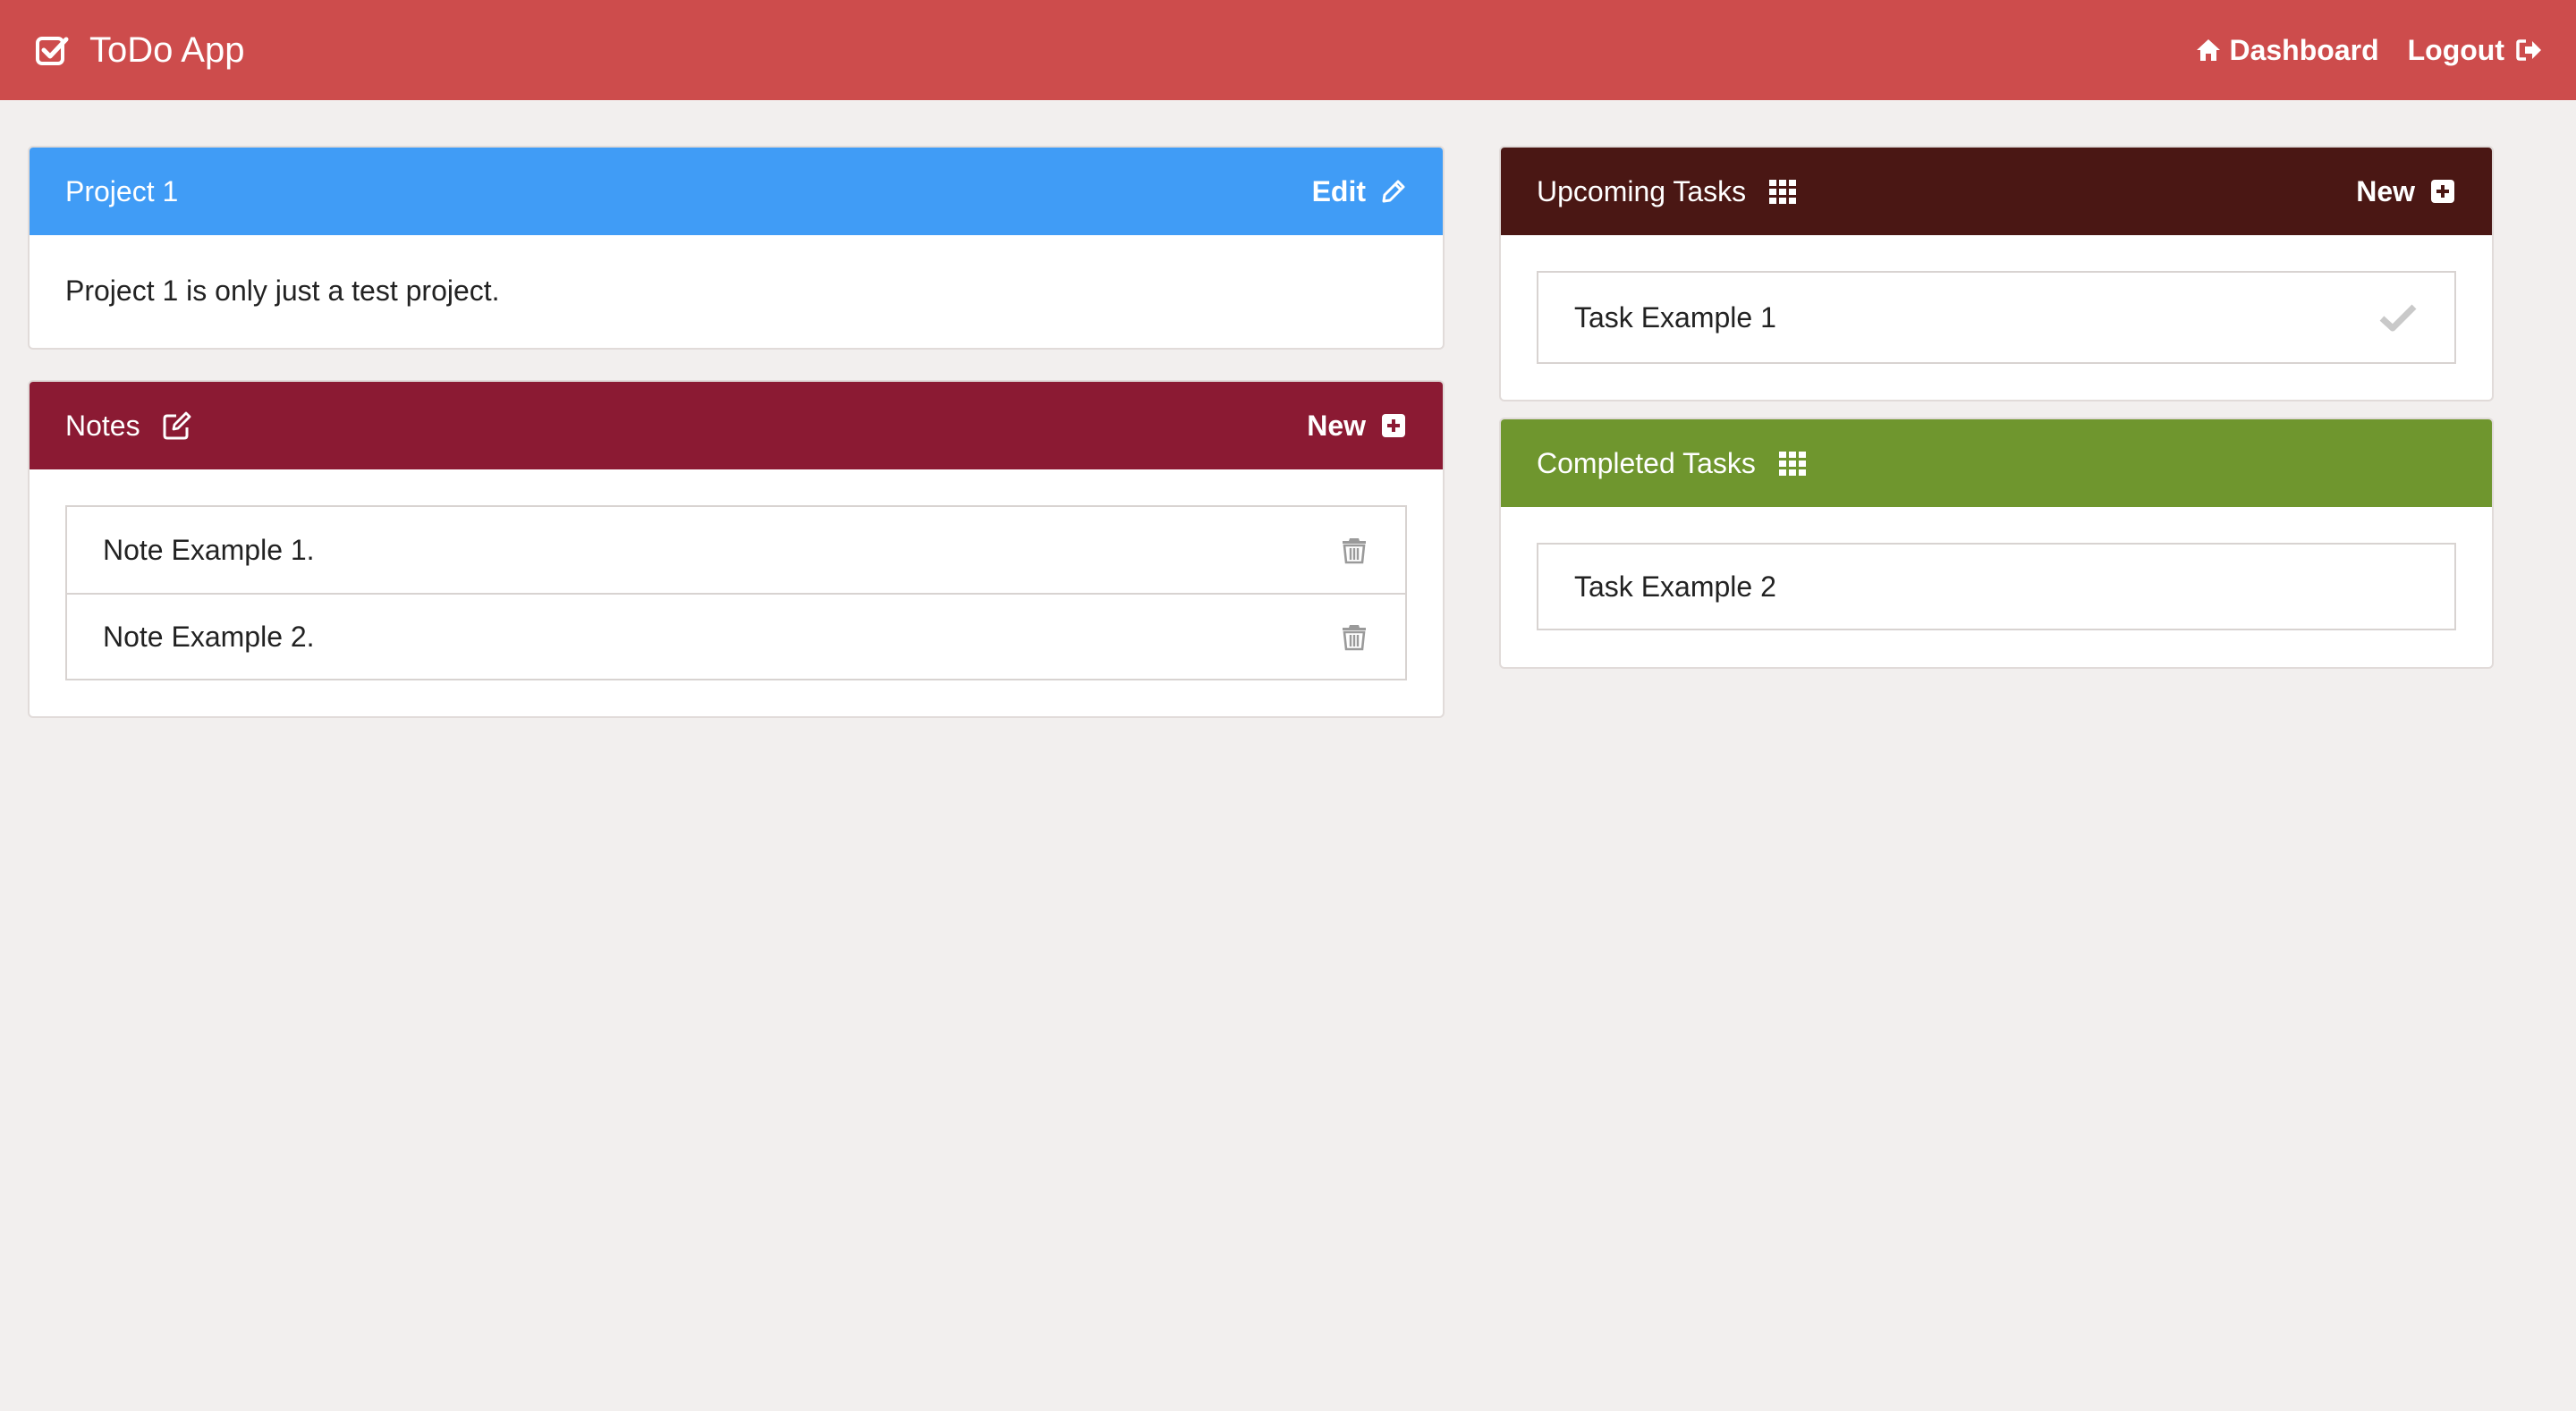 The height and width of the screenshot is (1411, 2576). Describe the element at coordinates (1675, 587) in the screenshot. I see `task-text: Task Example 2` at that location.